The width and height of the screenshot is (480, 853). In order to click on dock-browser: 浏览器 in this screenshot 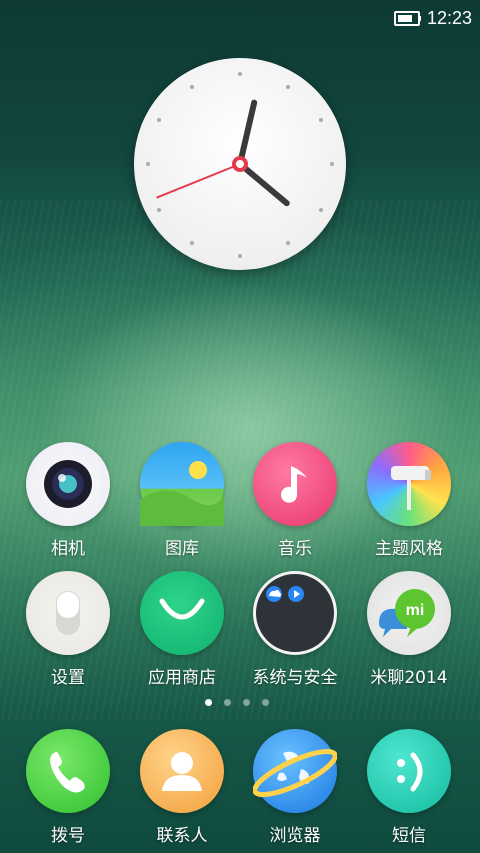, I will do `click(295, 787)`.